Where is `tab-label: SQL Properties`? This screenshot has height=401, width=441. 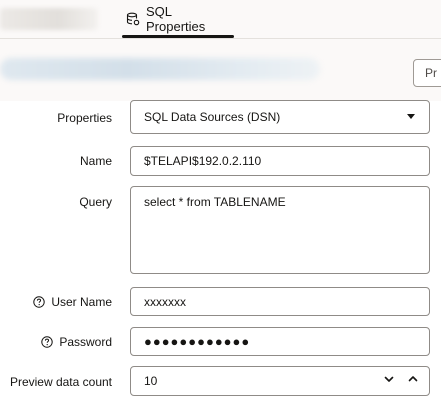
tab-label: SQL Properties is located at coordinates (176, 19).